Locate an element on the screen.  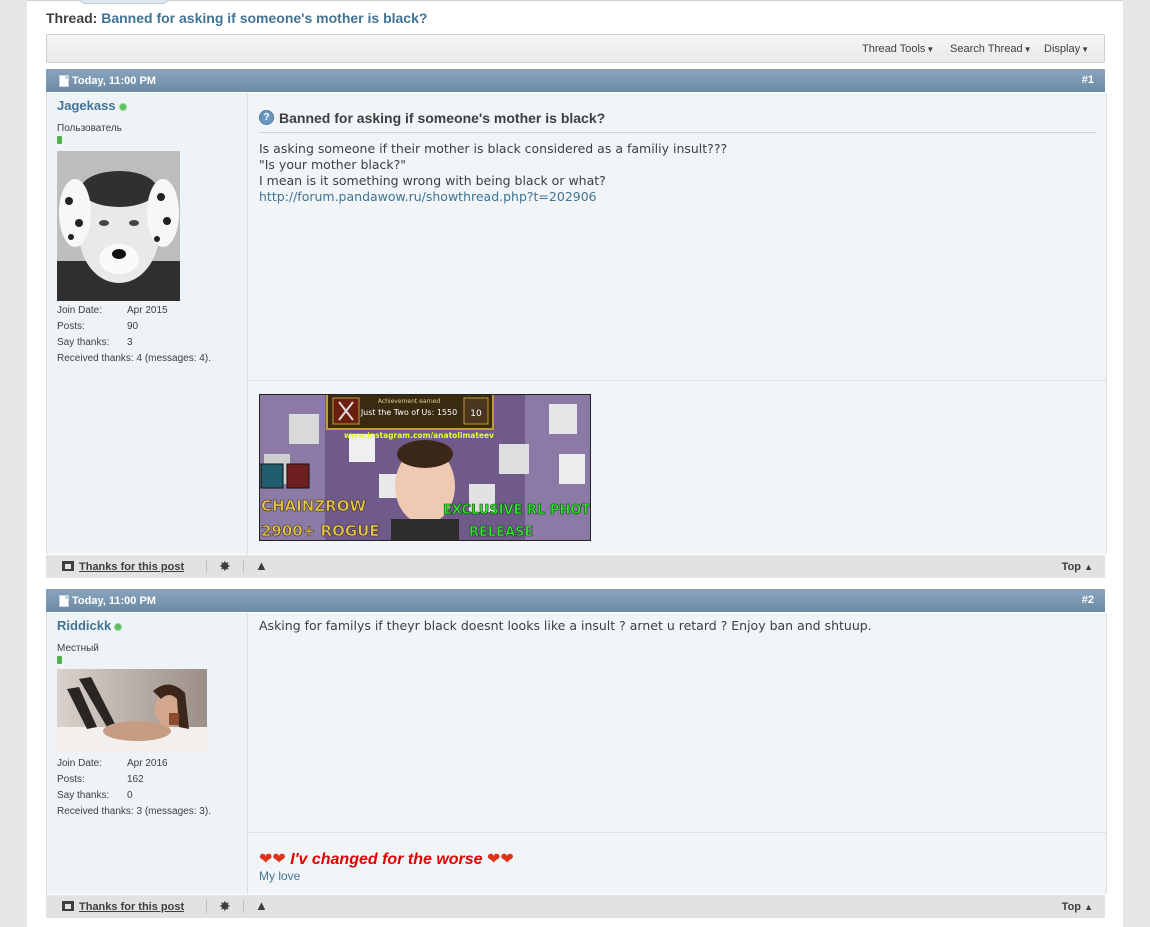
post-number-link: #2 is located at coordinates (1088, 600).